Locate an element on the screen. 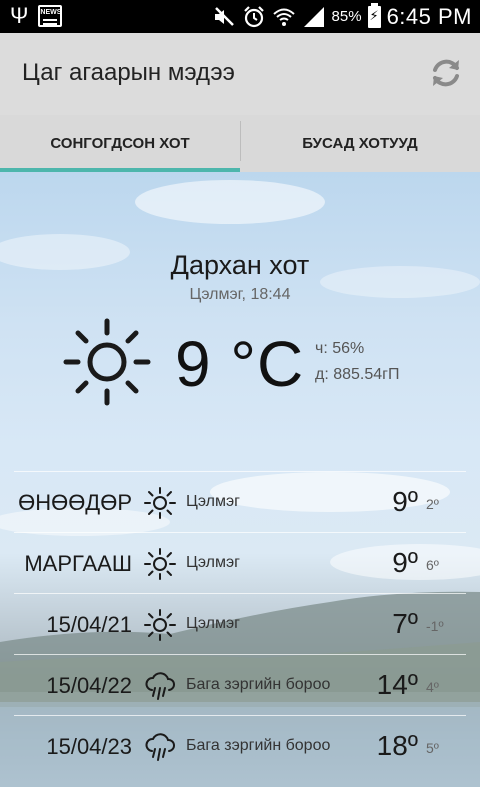 Image resolution: width=480 pixels, height=787 pixels. current-condition-time: Цэлмэг, 18:44 is located at coordinates (240, 294).